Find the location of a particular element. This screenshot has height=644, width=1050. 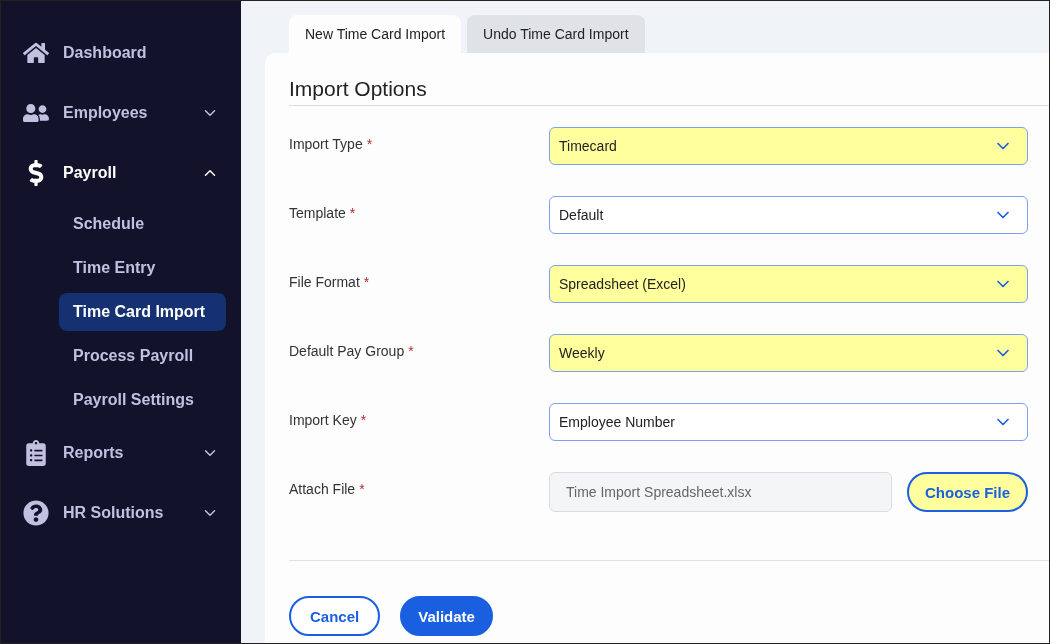

clipboard-icon is located at coordinates (36, 453).